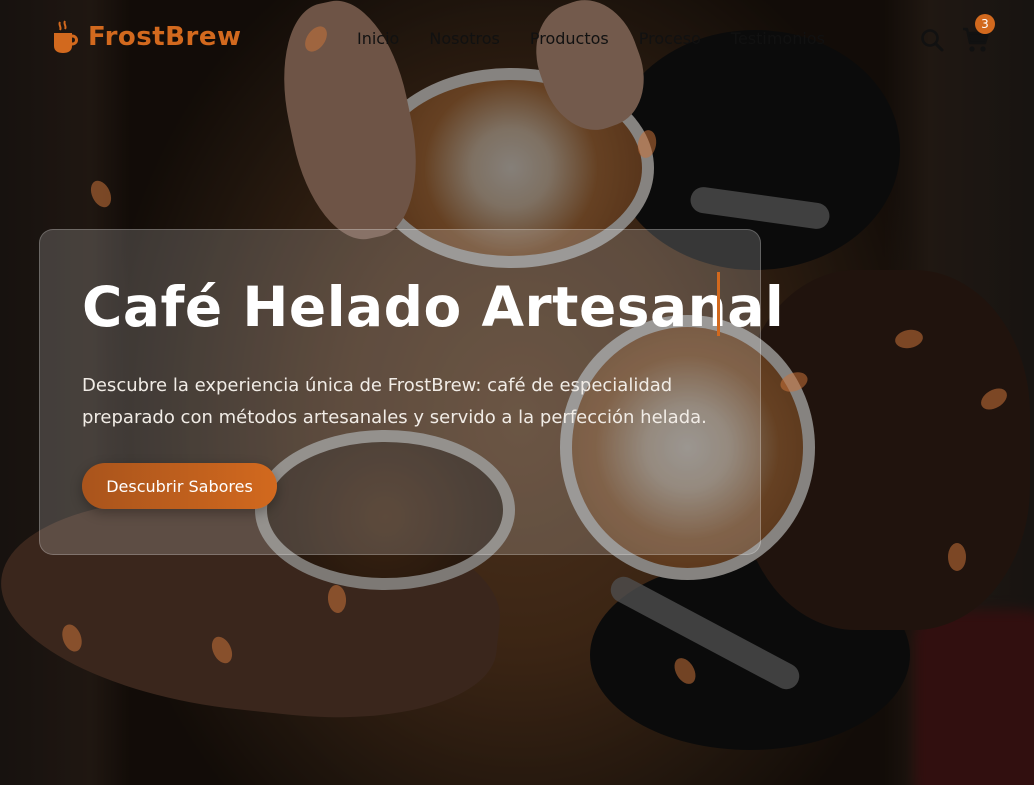 The width and height of the screenshot is (1034, 785). I want to click on hero-title: Café Helado Artesanal, so click(433, 307).